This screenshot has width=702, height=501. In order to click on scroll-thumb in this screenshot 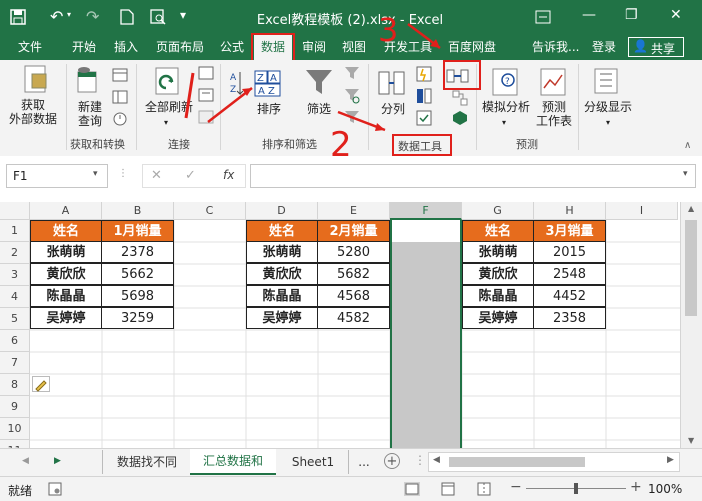, I will do `click(691, 268)`.